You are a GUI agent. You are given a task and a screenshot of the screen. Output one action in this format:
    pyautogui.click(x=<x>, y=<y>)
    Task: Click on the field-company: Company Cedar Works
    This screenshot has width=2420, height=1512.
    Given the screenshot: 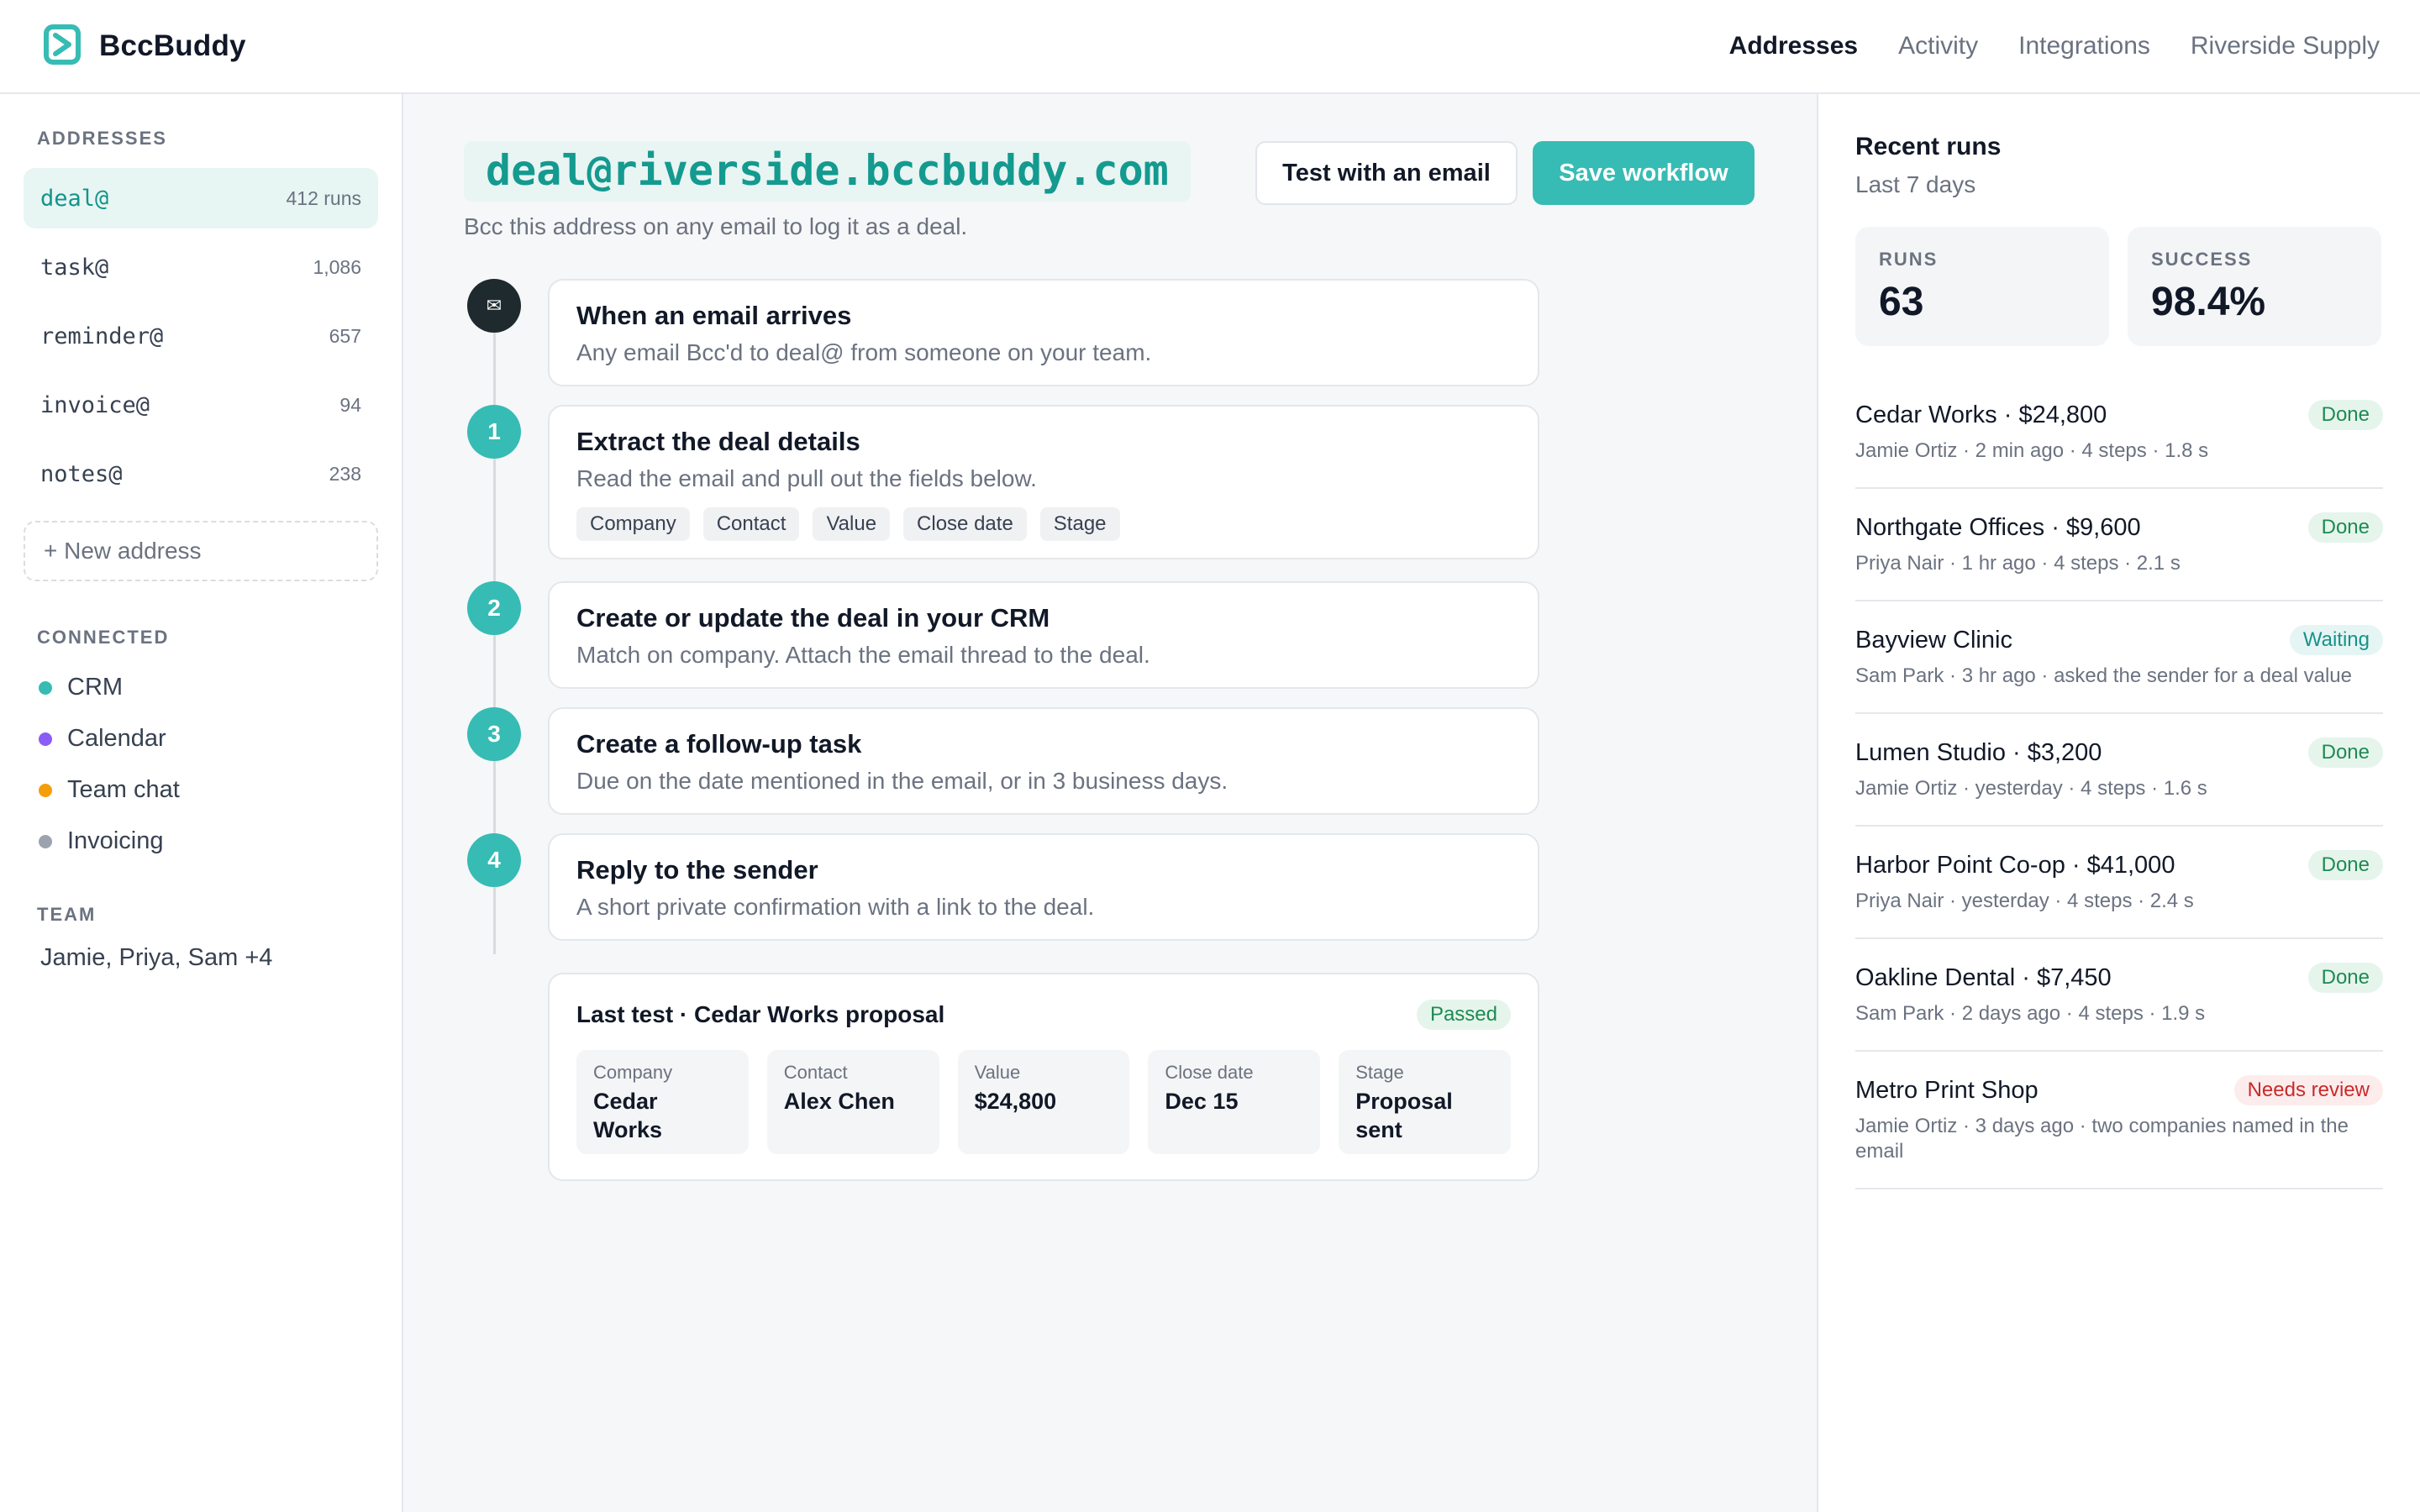 What is the action you would take?
    pyautogui.click(x=662, y=1102)
    